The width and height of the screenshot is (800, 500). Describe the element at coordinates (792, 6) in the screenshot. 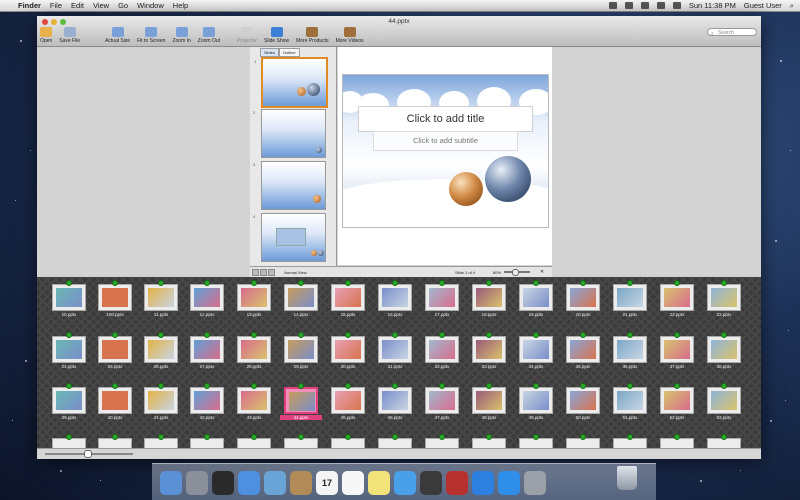

I see `spotlight-icon: ⌕` at that location.